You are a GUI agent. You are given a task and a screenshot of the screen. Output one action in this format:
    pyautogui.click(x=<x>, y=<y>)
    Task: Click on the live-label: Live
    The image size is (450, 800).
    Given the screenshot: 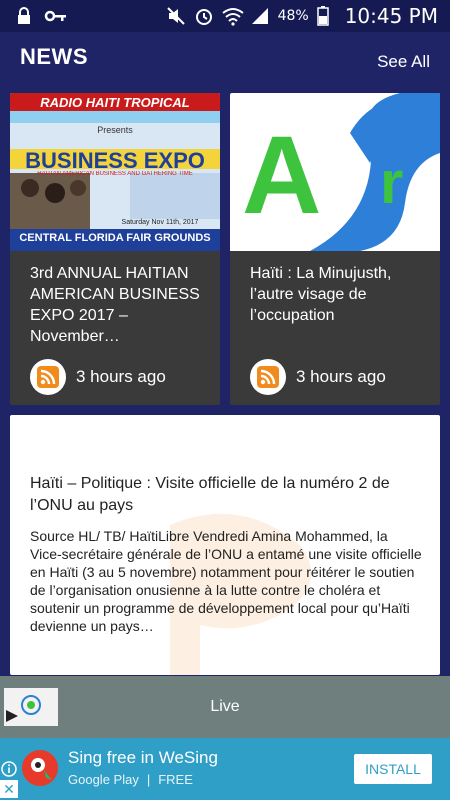 What is the action you would take?
    pyautogui.click(x=225, y=706)
    